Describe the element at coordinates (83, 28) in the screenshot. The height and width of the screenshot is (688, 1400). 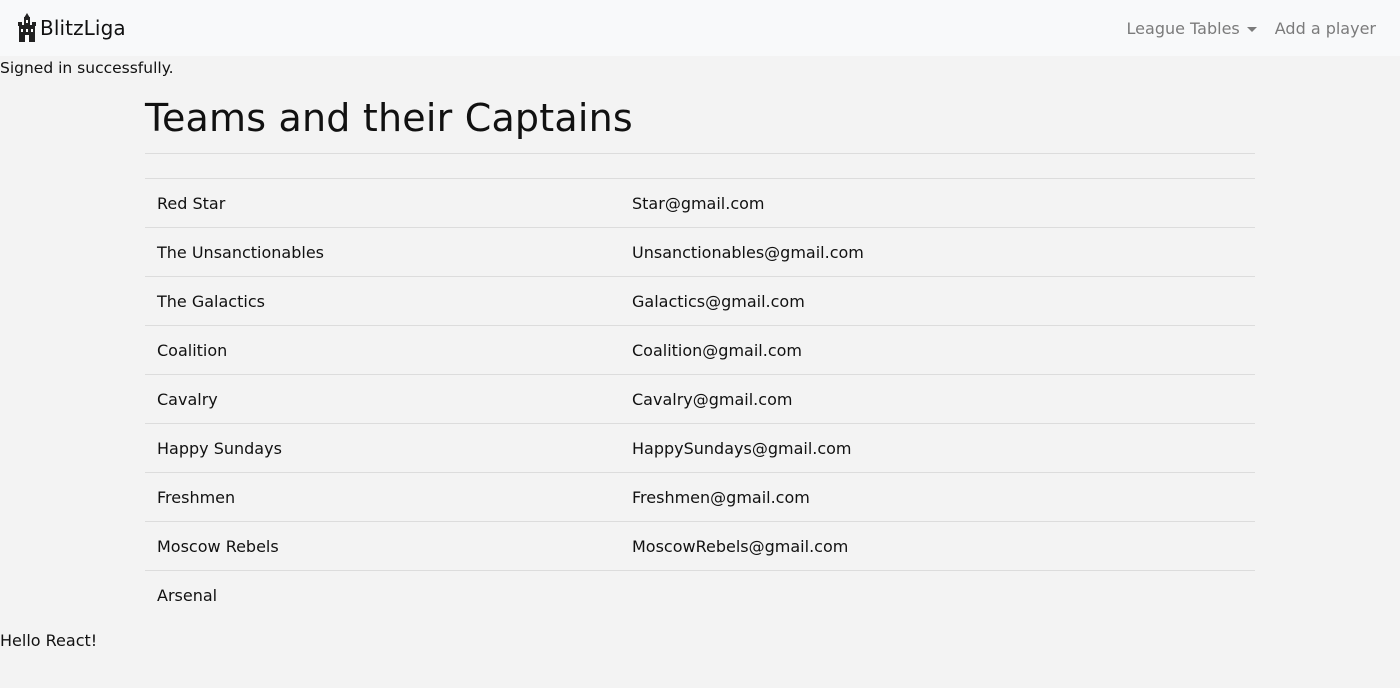
I see `brand-name: BlitzLiga` at that location.